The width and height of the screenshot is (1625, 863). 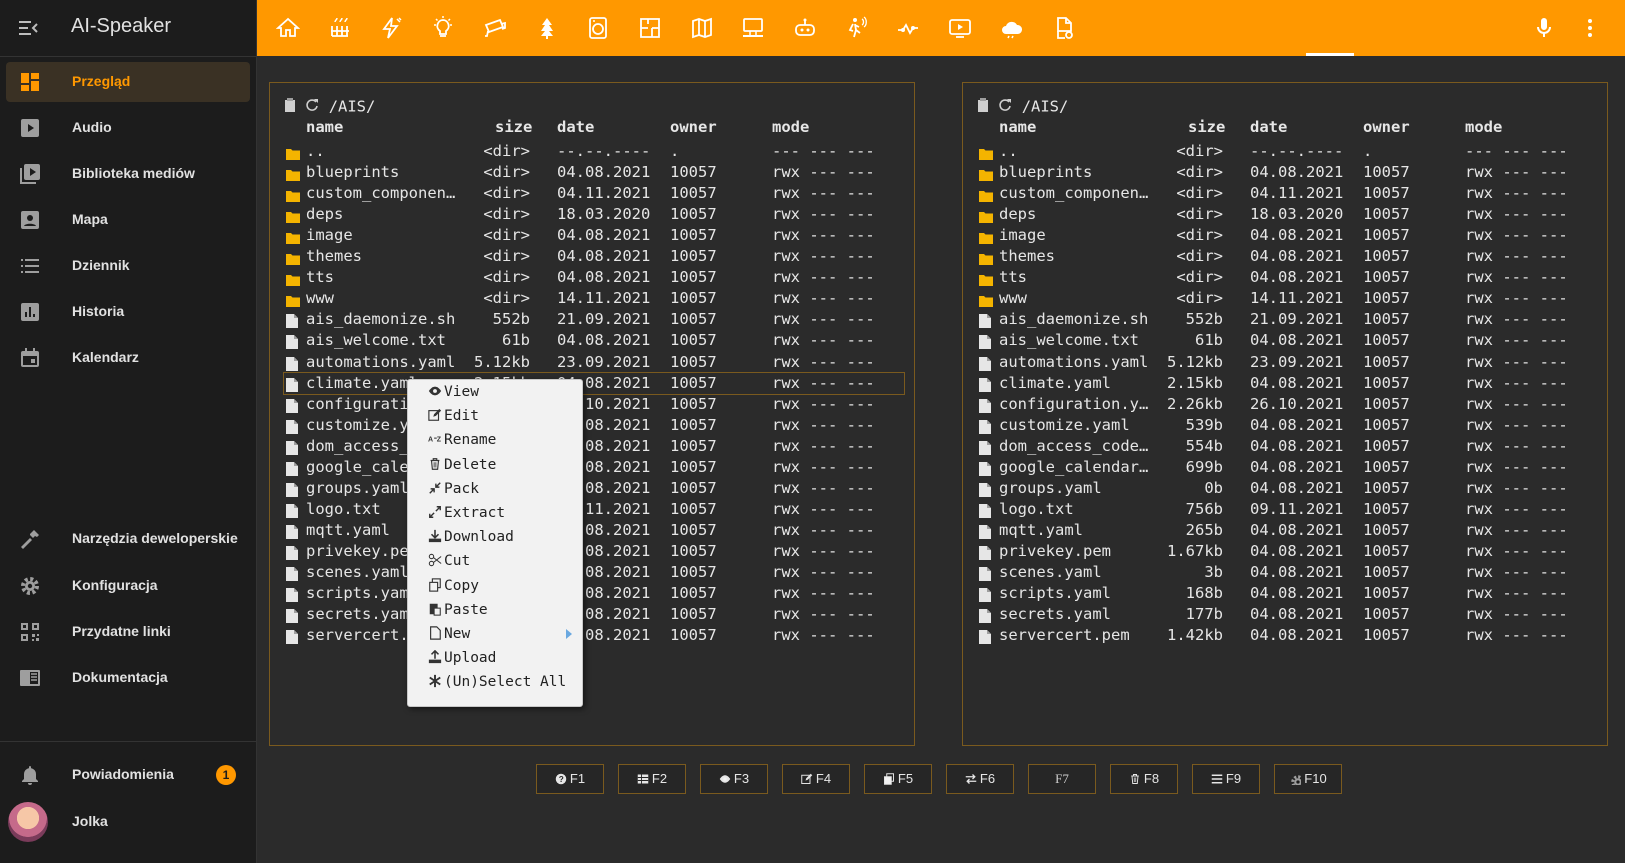 What do you see at coordinates (503, 489) in the screenshot?
I see `context-menu-pack: Pack` at bounding box center [503, 489].